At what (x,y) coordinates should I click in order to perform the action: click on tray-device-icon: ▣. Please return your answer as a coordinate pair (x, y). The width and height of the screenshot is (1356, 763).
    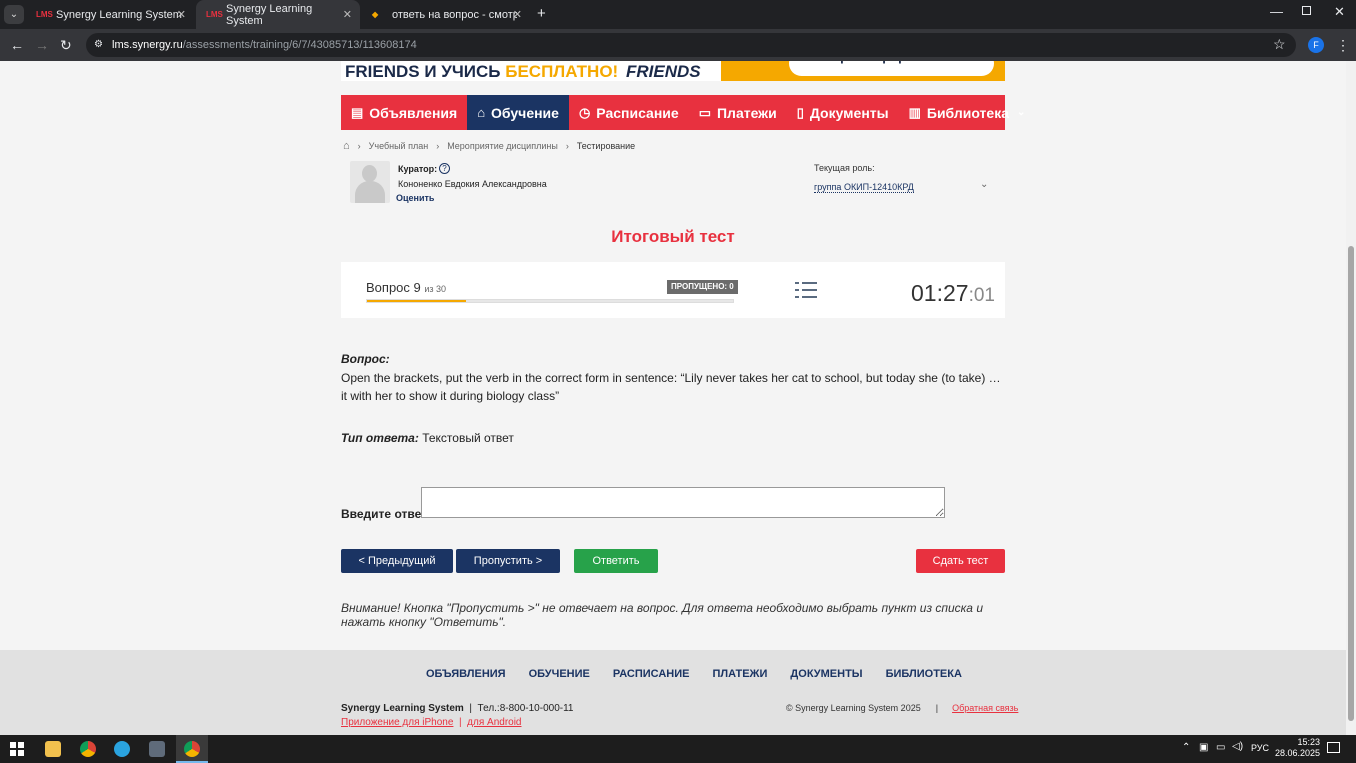
    Looking at the image, I should click on (1203, 747).